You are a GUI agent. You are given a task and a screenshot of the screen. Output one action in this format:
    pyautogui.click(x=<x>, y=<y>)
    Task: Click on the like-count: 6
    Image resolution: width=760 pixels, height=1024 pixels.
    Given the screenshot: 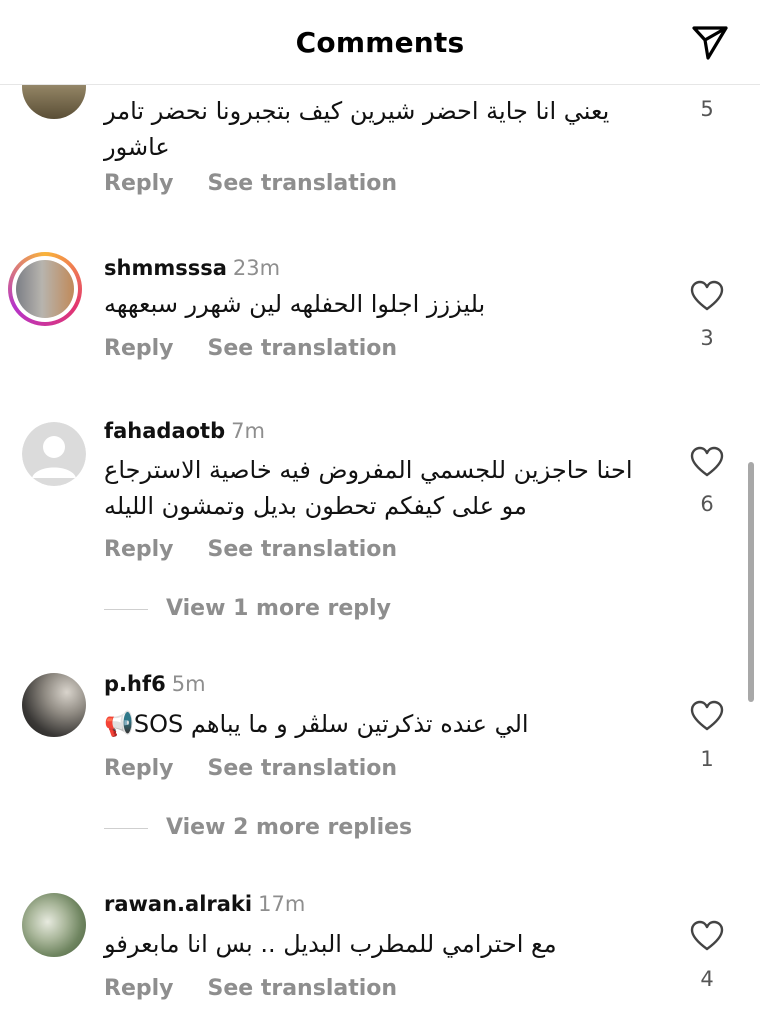 What is the action you would take?
    pyautogui.click(x=707, y=504)
    